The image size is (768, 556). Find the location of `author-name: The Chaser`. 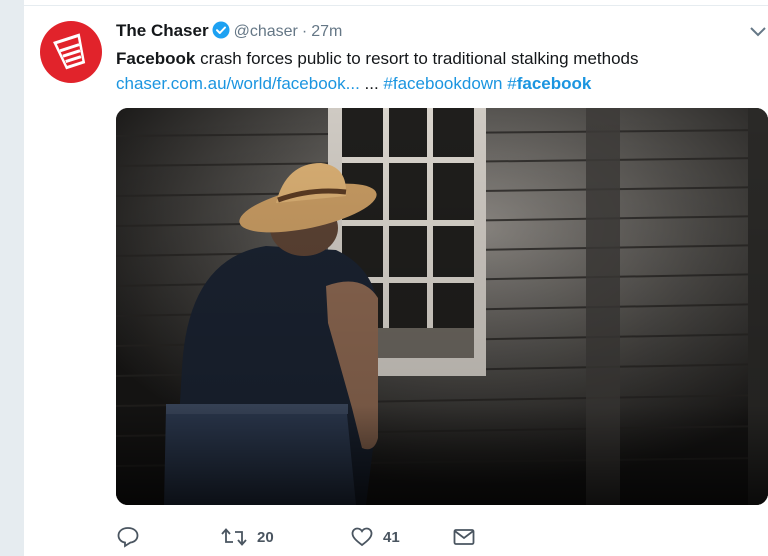

author-name: The Chaser is located at coordinates (162, 30).